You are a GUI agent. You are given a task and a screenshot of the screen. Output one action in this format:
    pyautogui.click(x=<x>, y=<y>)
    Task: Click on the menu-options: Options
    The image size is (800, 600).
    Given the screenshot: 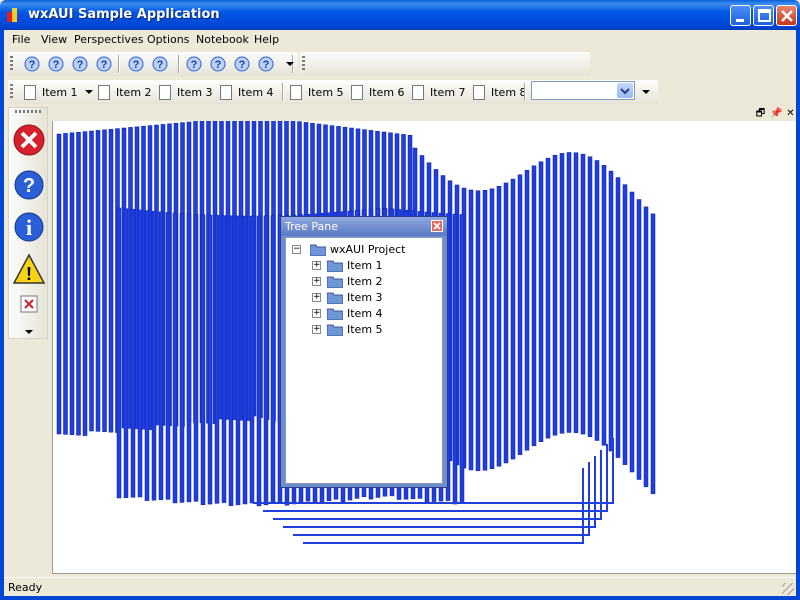 What is the action you would take?
    pyautogui.click(x=168, y=39)
    